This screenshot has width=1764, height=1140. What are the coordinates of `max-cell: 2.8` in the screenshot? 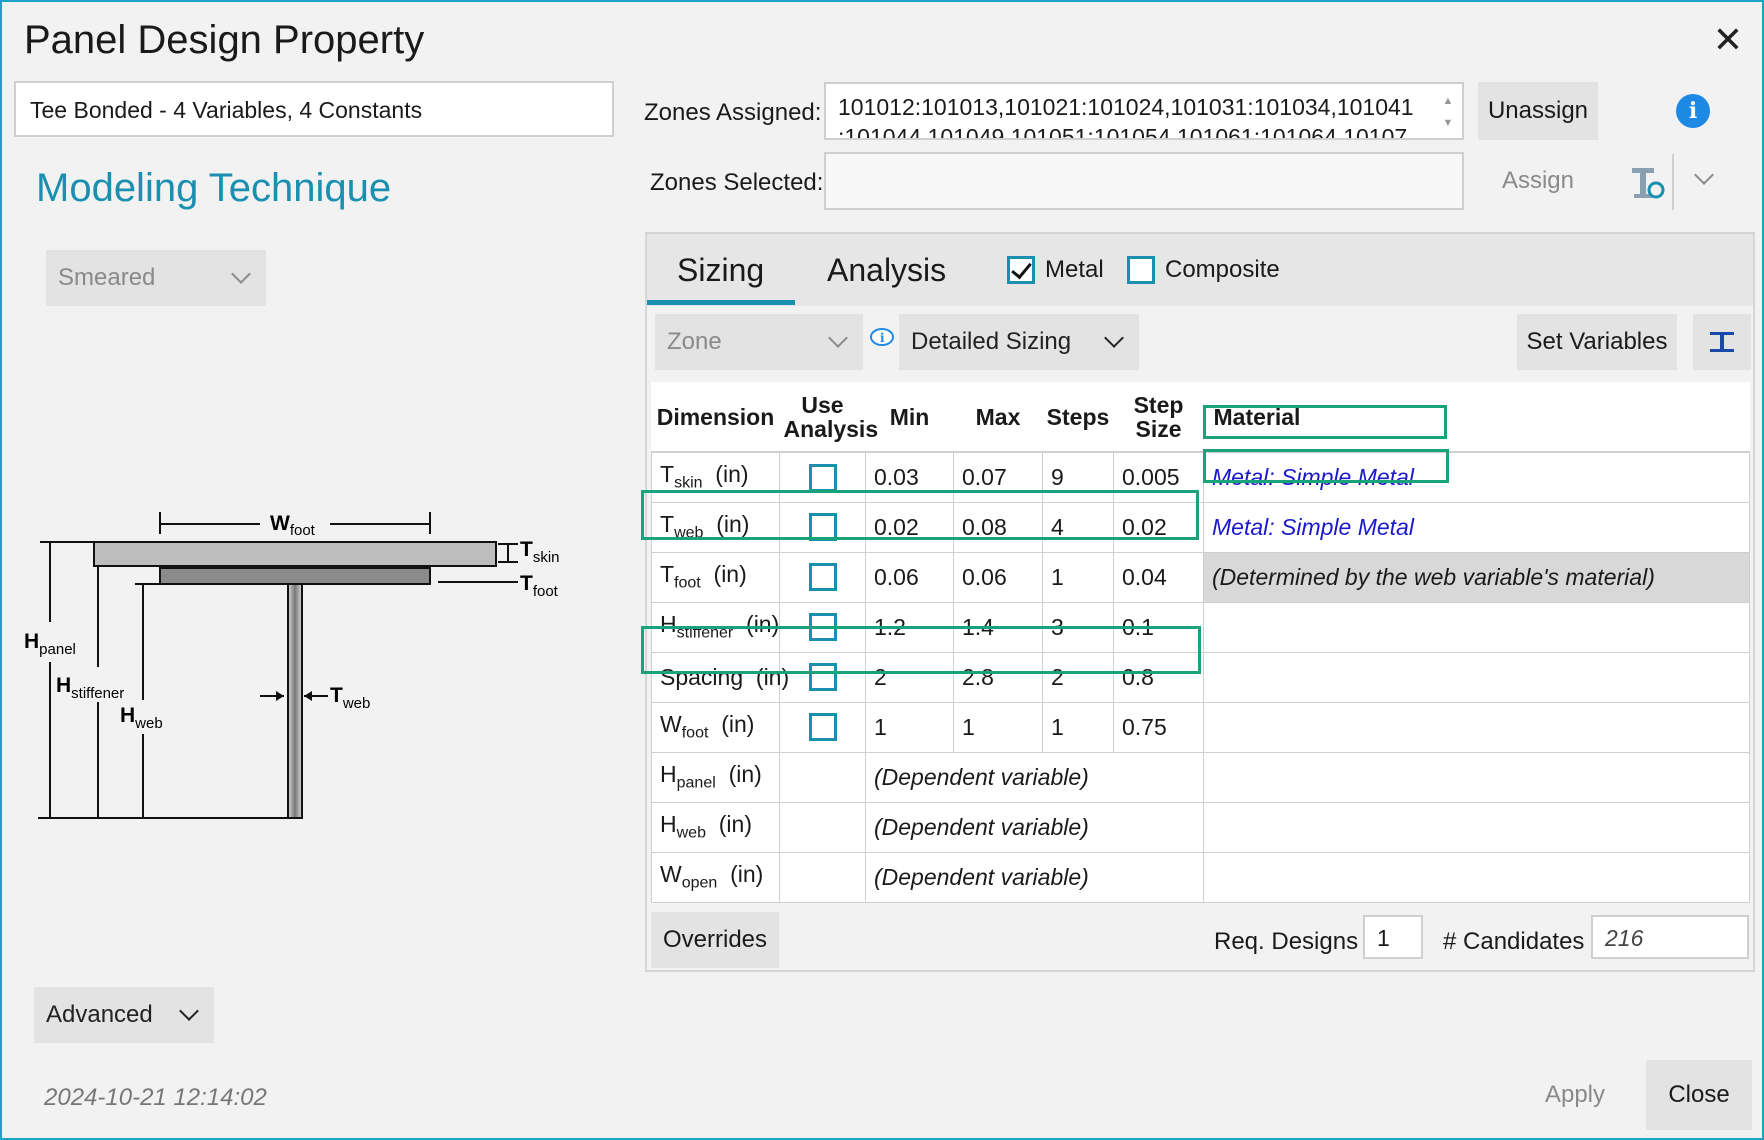 It's located at (998, 677).